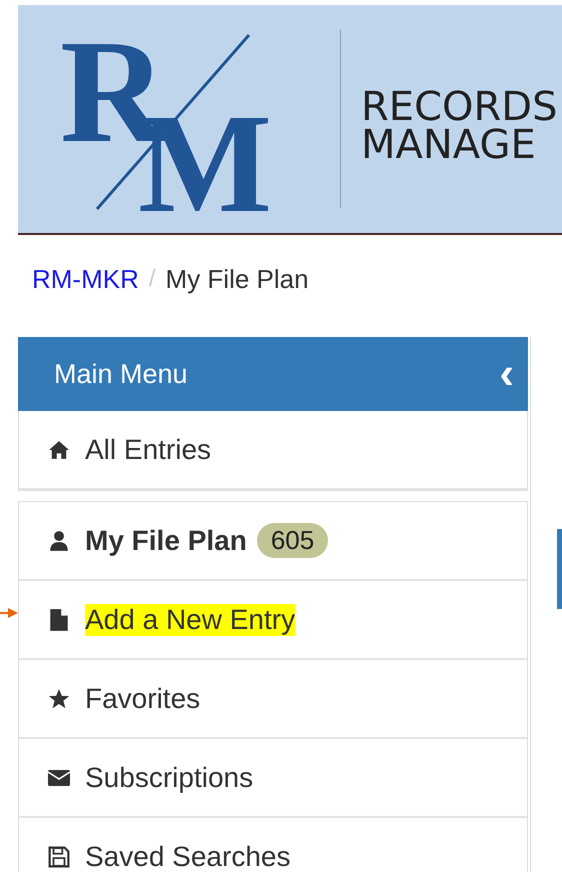 The image size is (562, 872). Describe the element at coordinates (148, 450) in the screenshot. I see `menu-label: All Entries` at that location.